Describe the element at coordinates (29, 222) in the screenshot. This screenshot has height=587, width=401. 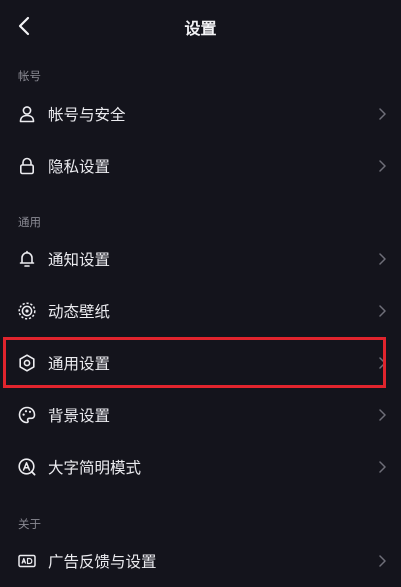
I see `section-title-general: 通用` at that location.